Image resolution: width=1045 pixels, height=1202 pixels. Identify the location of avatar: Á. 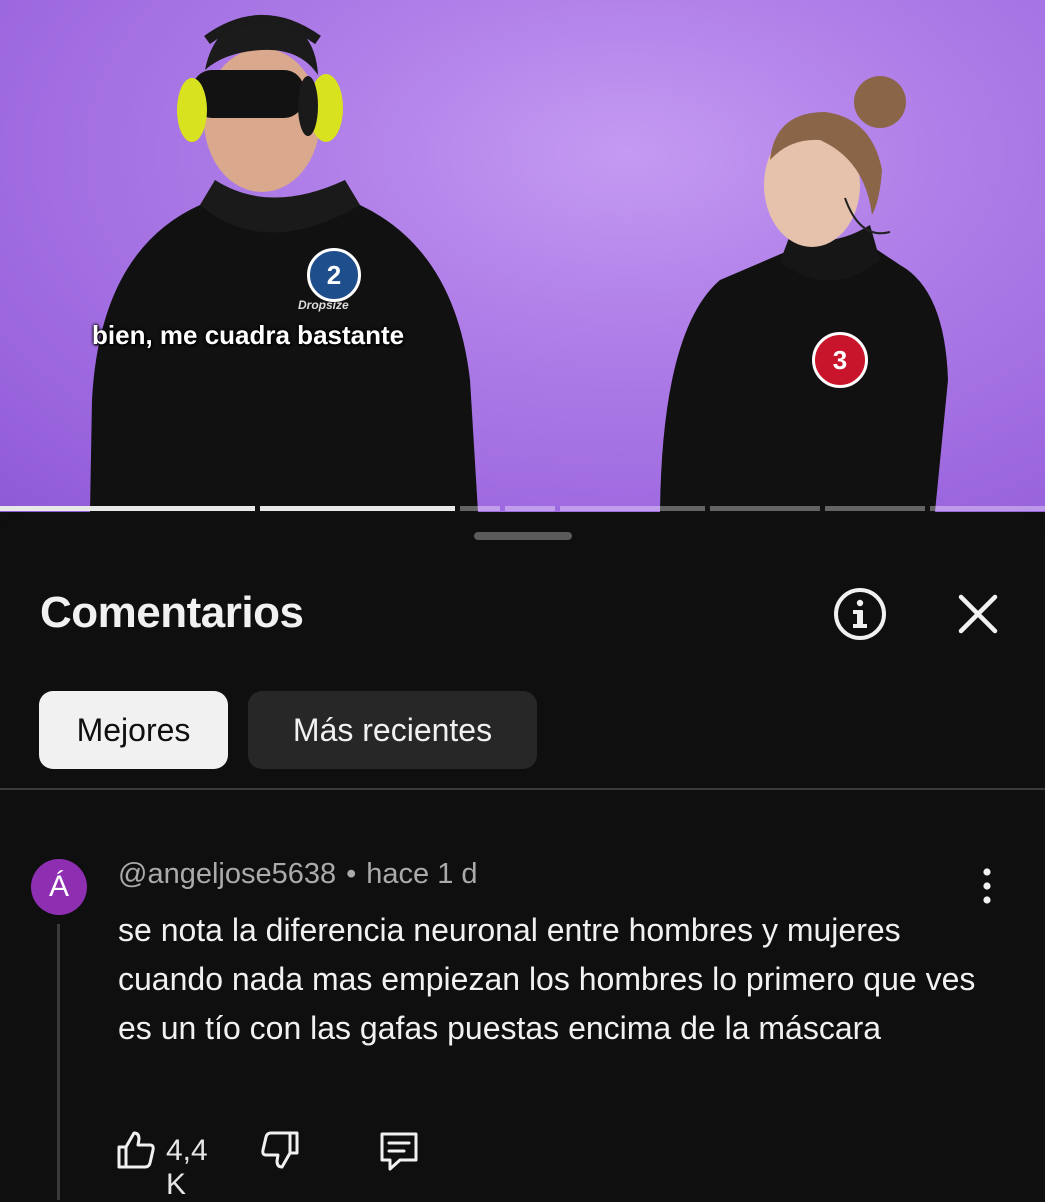
(59, 887).